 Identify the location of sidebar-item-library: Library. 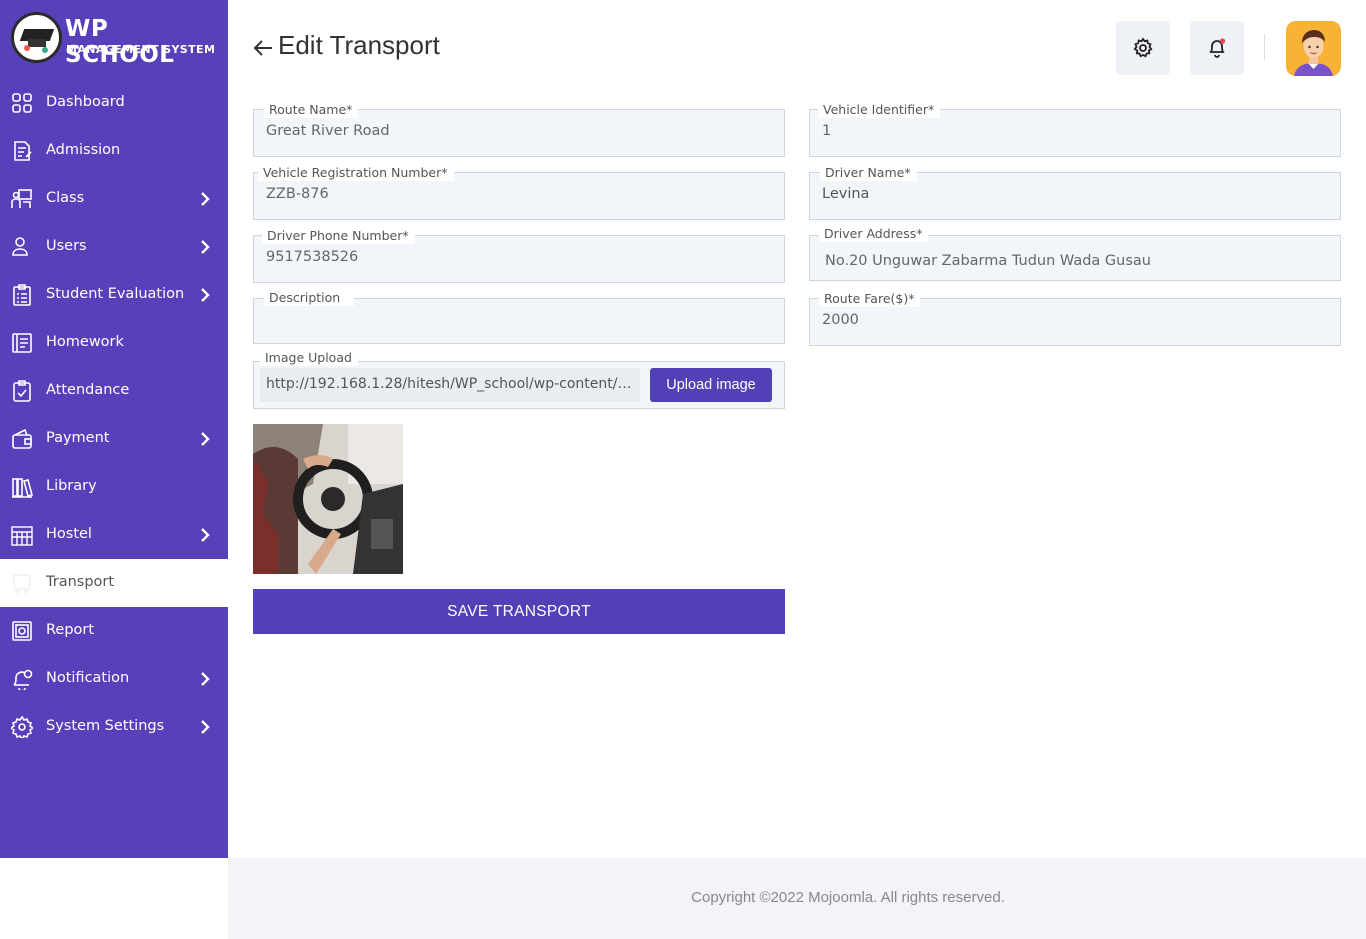
(114, 487).